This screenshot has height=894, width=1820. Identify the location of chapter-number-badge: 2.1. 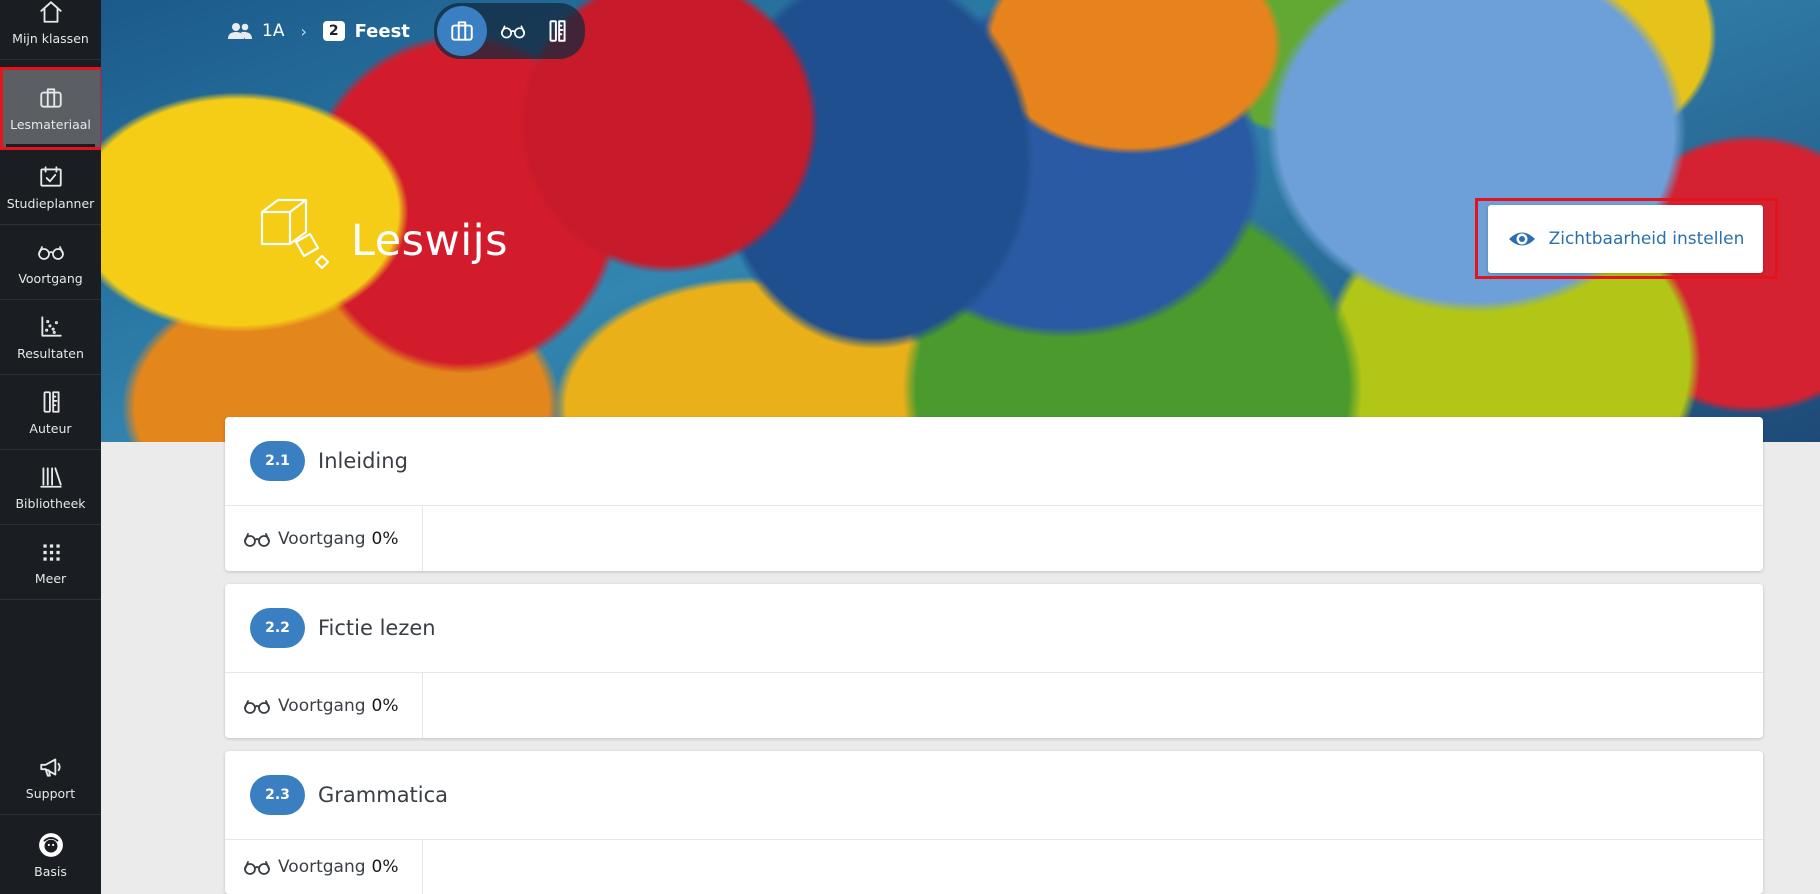
(277, 461).